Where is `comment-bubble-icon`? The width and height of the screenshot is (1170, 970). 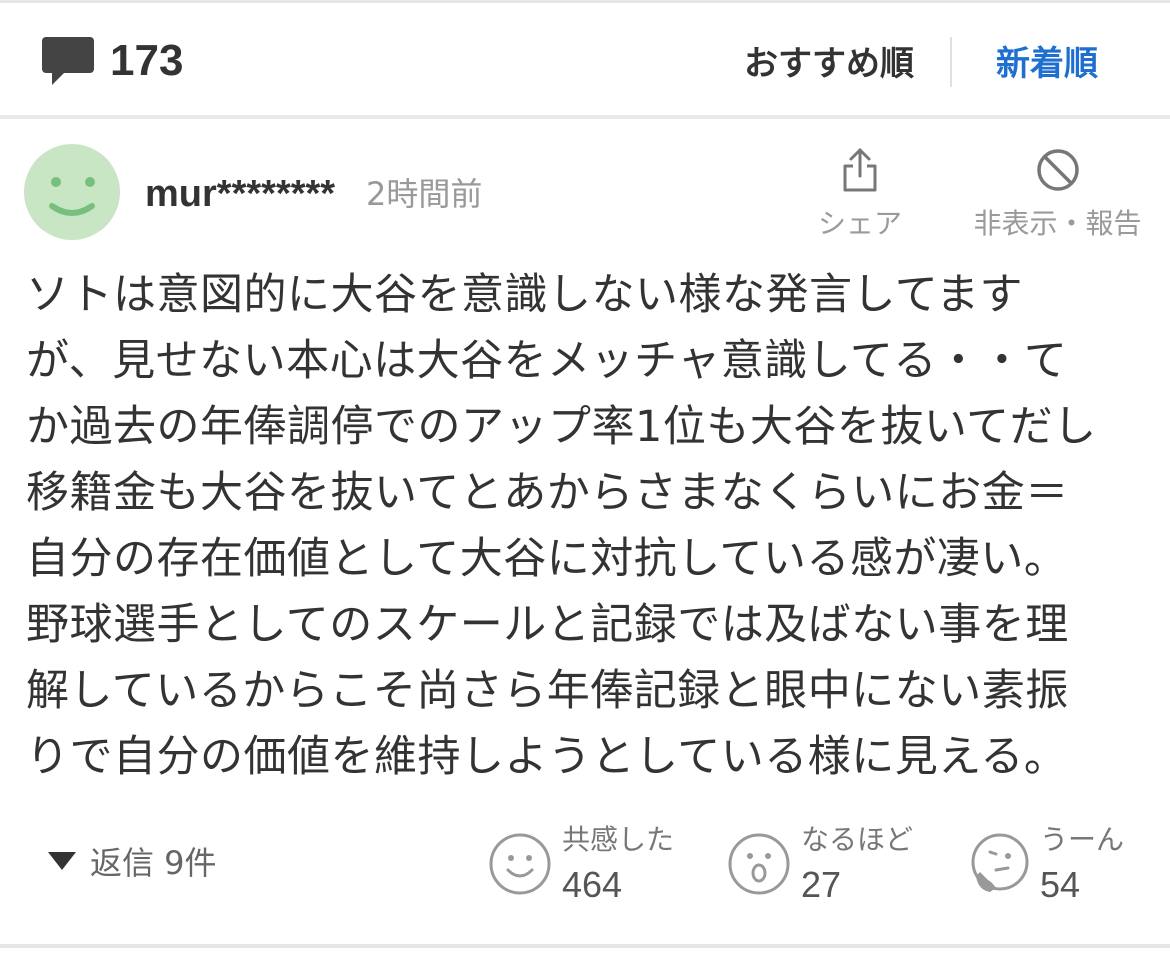
comment-bubble-icon is located at coordinates (68, 61).